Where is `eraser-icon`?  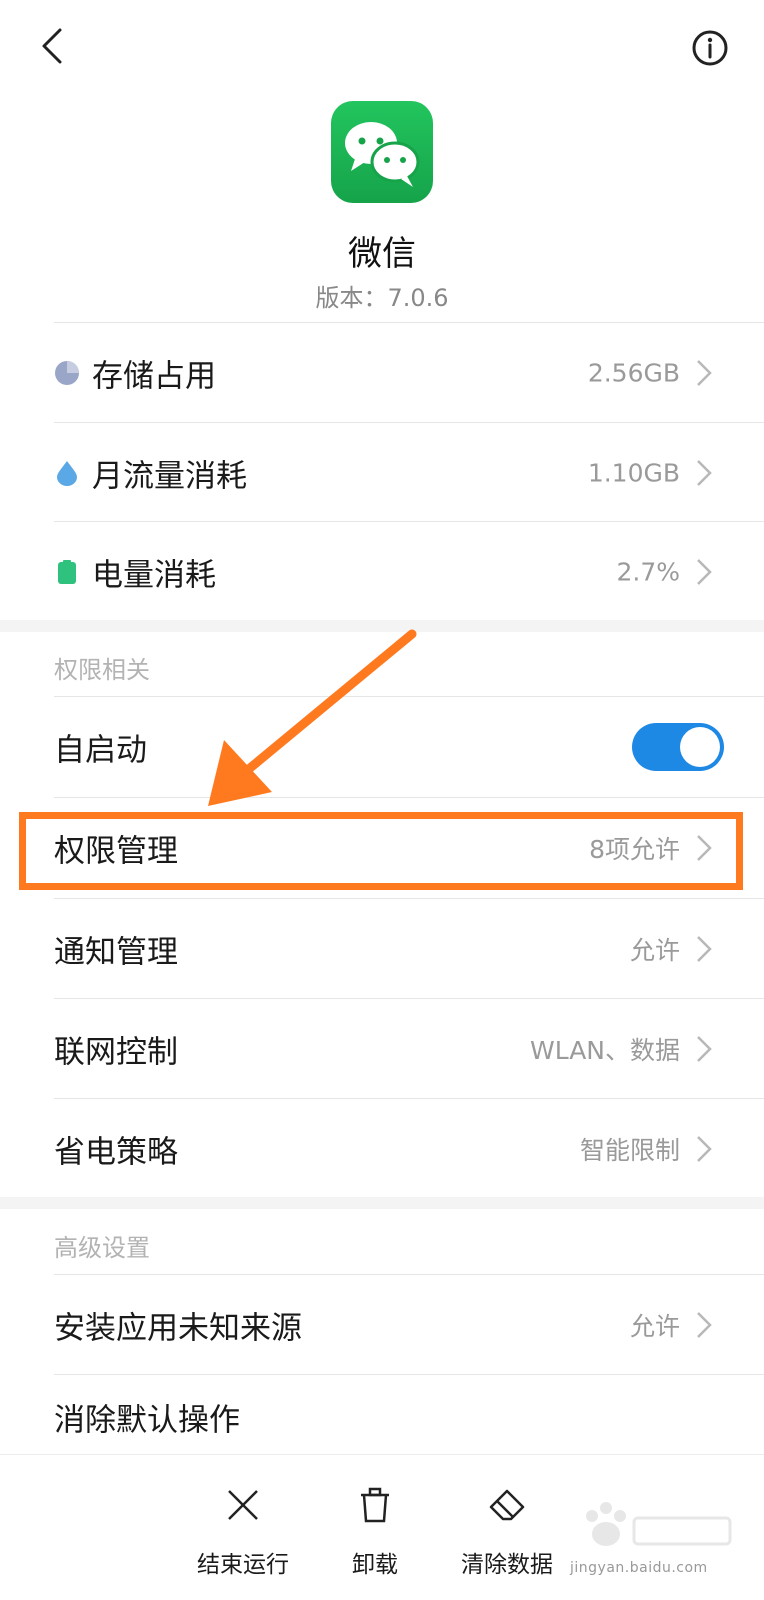
eraser-icon is located at coordinates (507, 1505).